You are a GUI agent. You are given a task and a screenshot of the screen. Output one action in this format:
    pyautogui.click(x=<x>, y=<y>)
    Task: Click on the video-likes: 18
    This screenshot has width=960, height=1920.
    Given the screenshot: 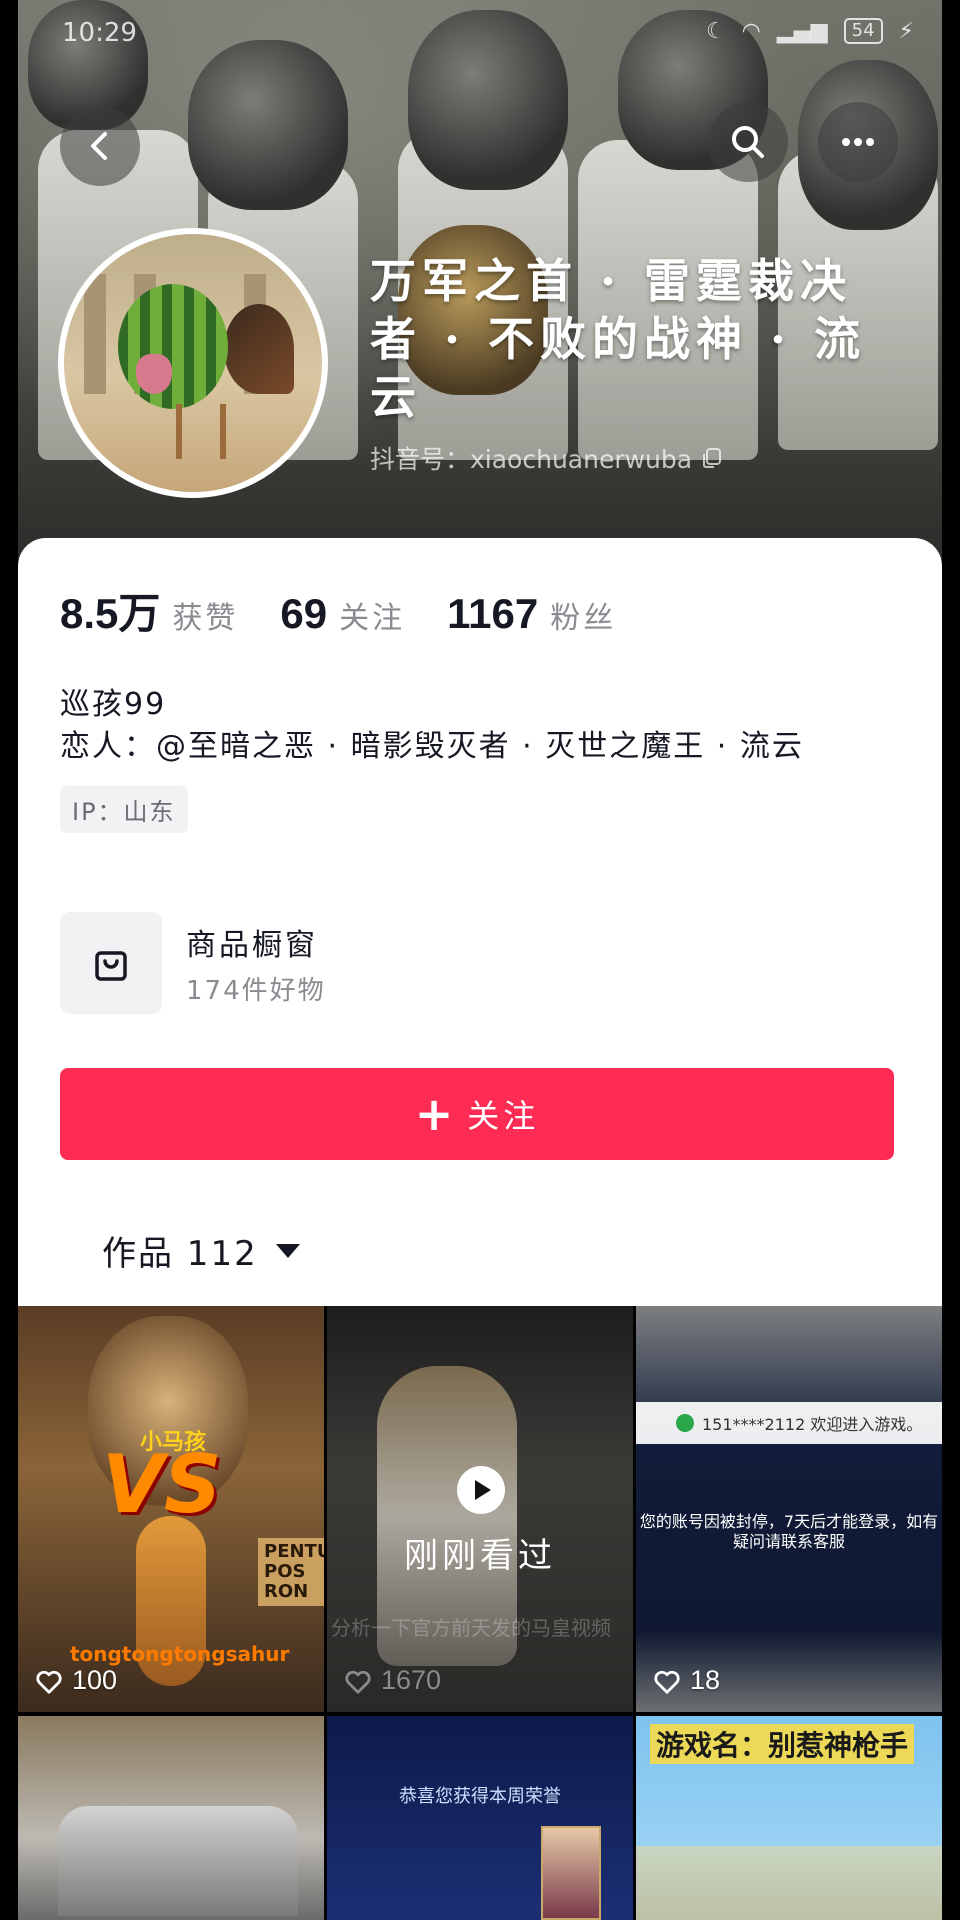 What is the action you would take?
    pyautogui.click(x=686, y=1680)
    